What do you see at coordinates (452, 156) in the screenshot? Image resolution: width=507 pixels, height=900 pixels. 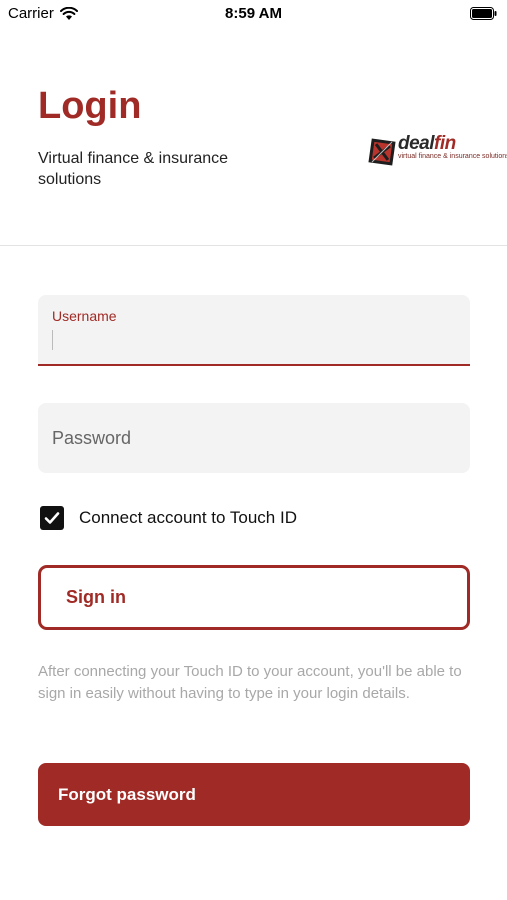 I see `logo-tagline: virtual finance & insurance solutions` at bounding box center [452, 156].